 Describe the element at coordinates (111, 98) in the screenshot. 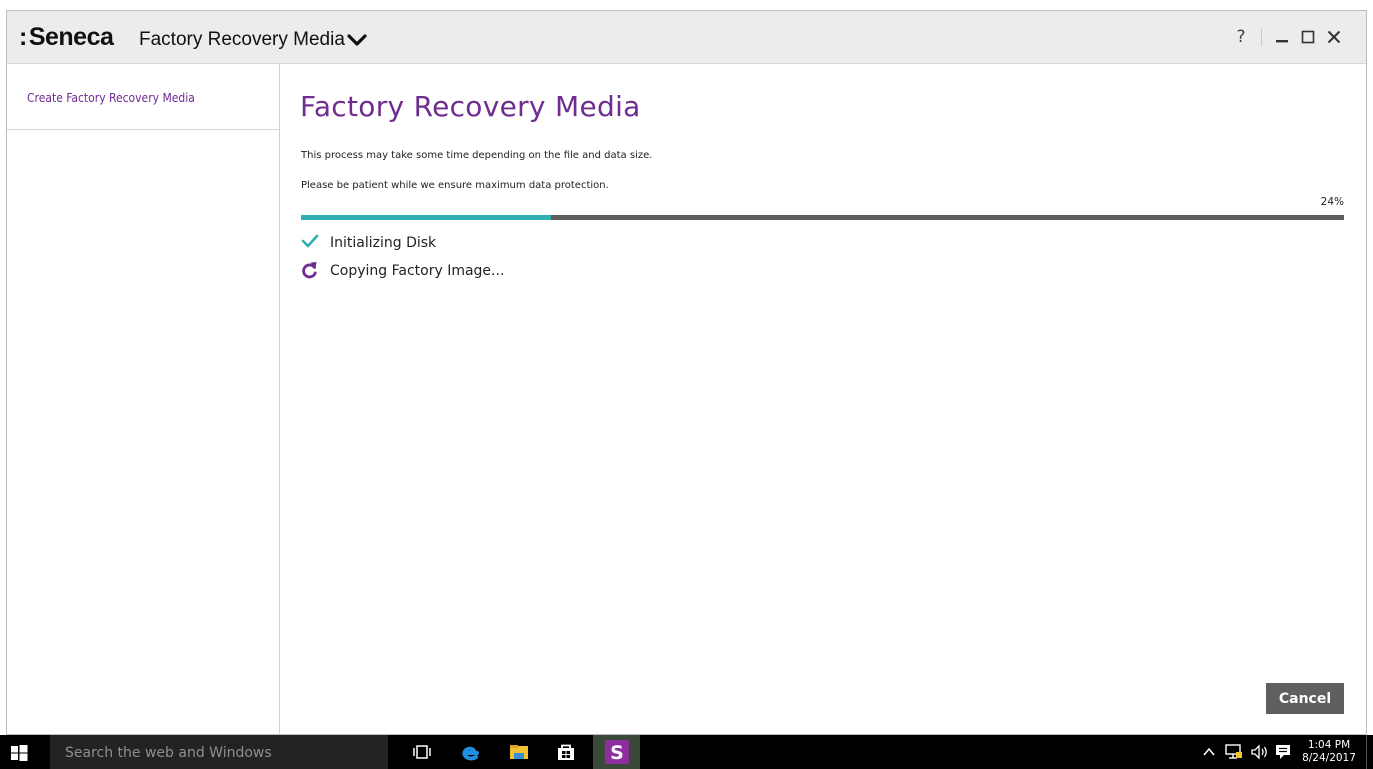

I see `sidebar-item-label: Create Factory Recovery Media` at that location.